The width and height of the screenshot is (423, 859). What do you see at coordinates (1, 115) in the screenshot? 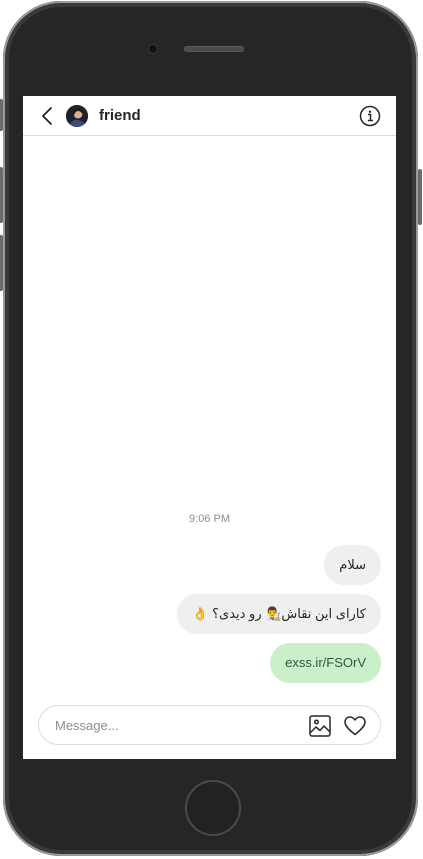
I see `mute-switch` at bounding box center [1, 115].